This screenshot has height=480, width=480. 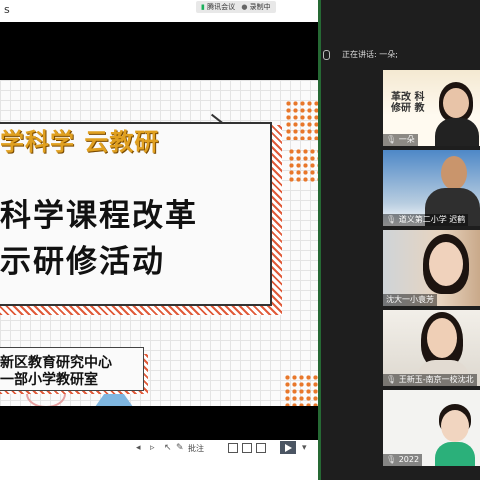 What do you see at coordinates (307, 448) in the screenshot?
I see `more-icon: ▾` at bounding box center [307, 448].